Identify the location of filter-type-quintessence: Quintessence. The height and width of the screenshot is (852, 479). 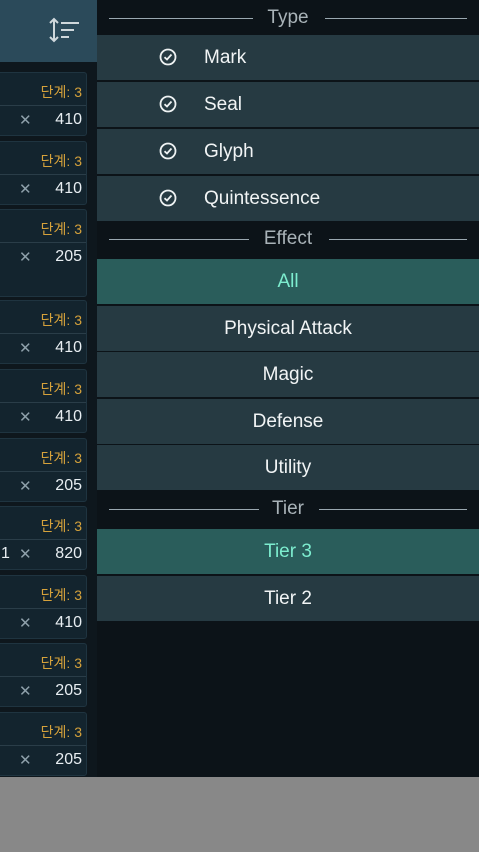
(288, 198).